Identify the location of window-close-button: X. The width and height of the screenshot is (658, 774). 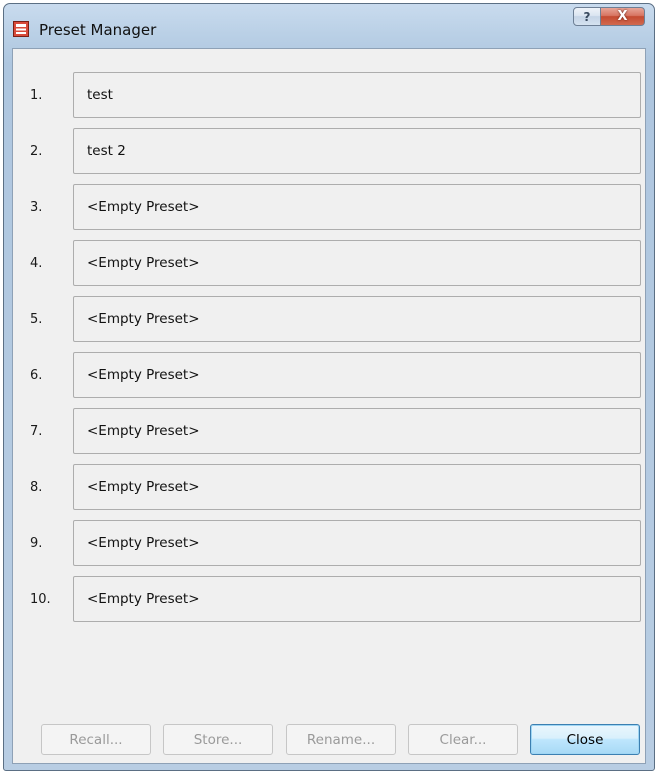
(623, 16).